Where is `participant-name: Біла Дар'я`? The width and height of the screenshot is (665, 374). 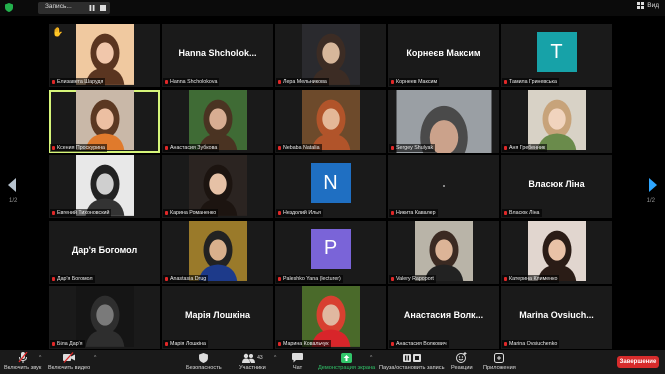
participant-name: Біла Дар'я is located at coordinates (70, 344).